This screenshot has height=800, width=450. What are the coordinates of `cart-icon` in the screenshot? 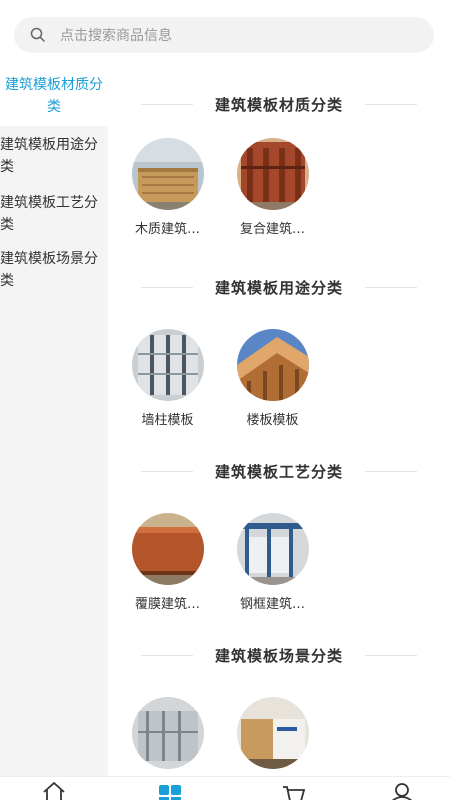 It's located at (294, 790).